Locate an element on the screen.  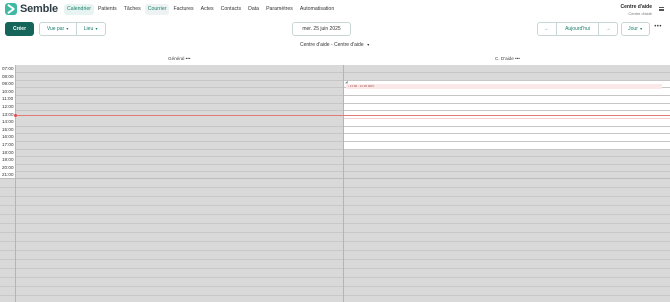
hour-label: 19:00 is located at coordinates (8, 159).